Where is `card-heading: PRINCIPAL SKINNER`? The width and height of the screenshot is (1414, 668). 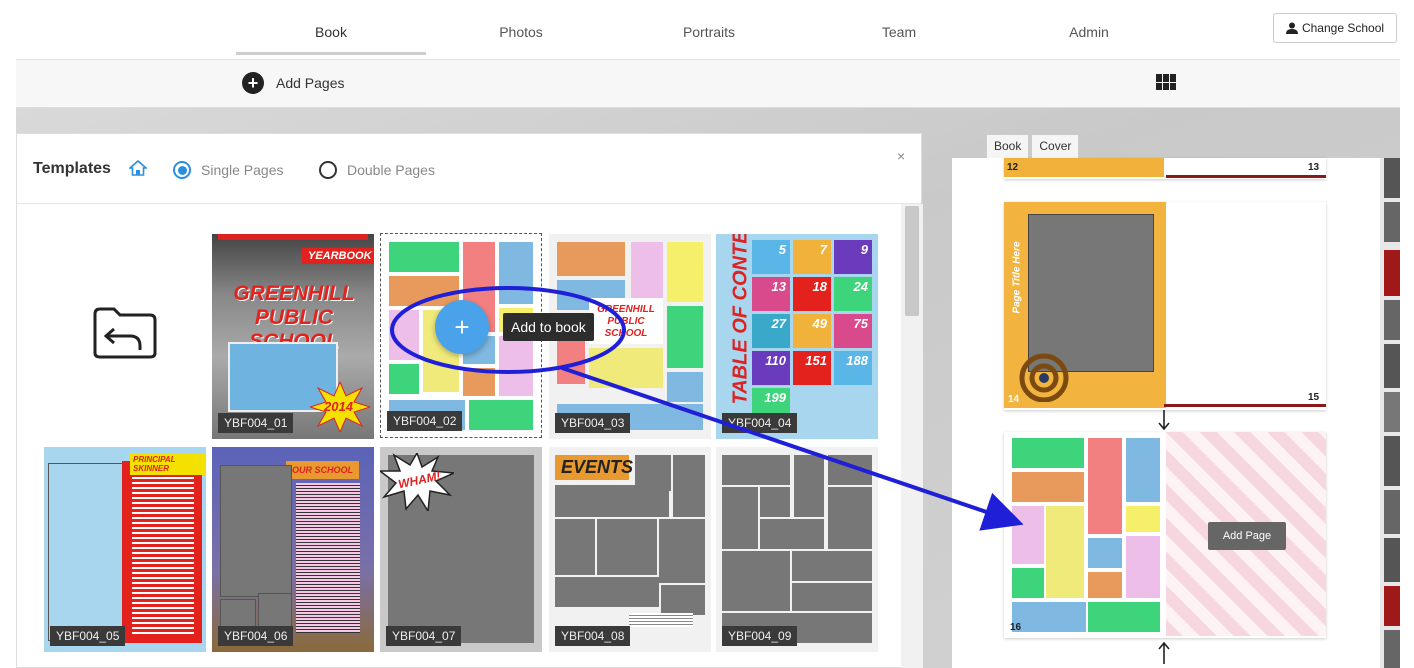 card-heading: PRINCIPAL SKINNER is located at coordinates (168, 464).